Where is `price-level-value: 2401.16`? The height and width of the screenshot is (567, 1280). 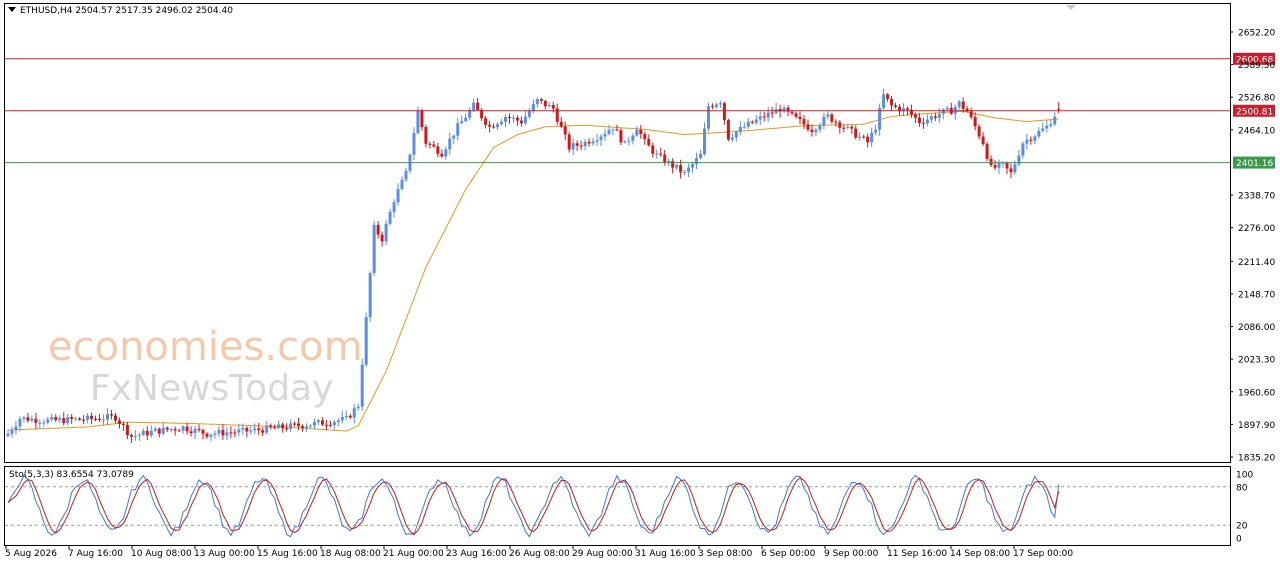
price-level-value: 2401.16 is located at coordinates (1254, 164).